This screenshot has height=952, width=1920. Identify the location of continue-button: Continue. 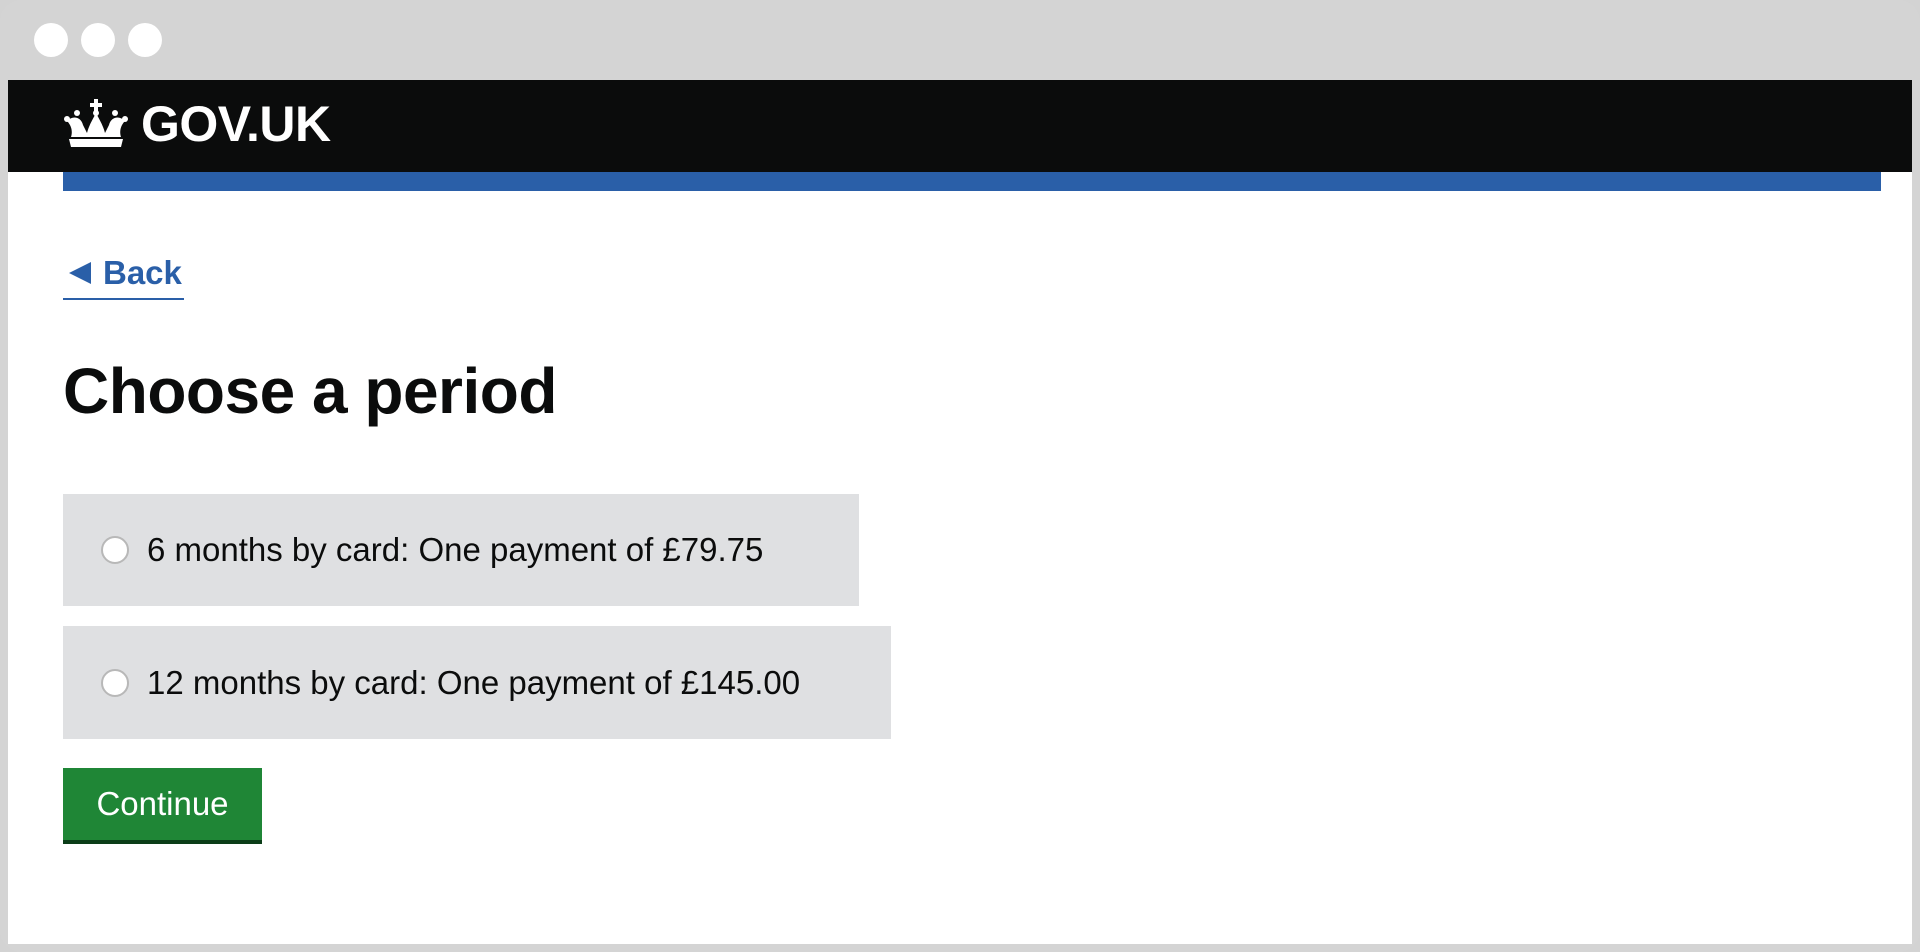
(162, 806).